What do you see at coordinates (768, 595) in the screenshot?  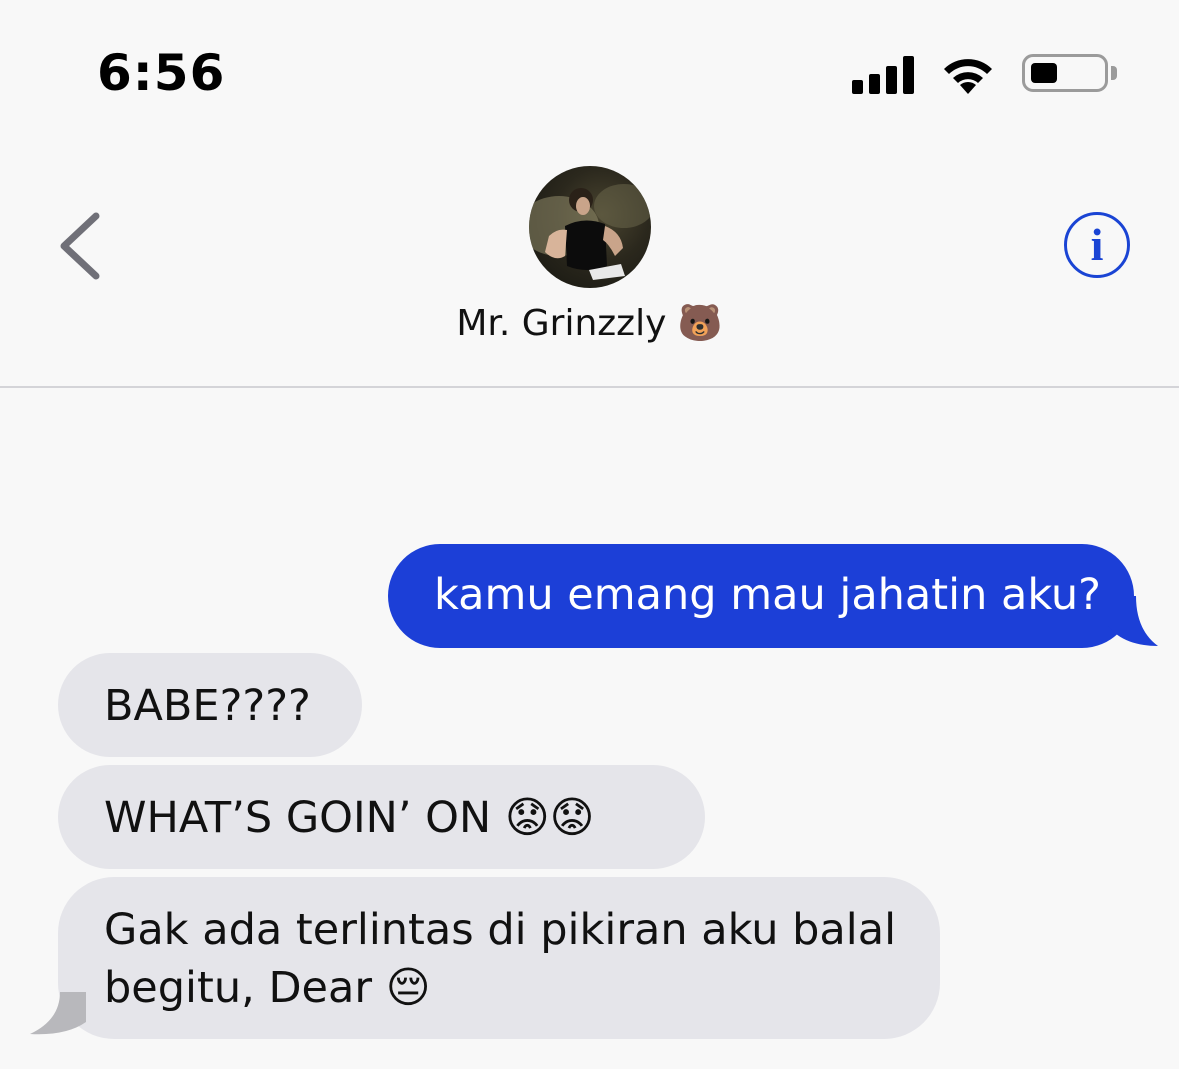 I see `message-text: kamu emang mau jahatin aku?` at bounding box center [768, 595].